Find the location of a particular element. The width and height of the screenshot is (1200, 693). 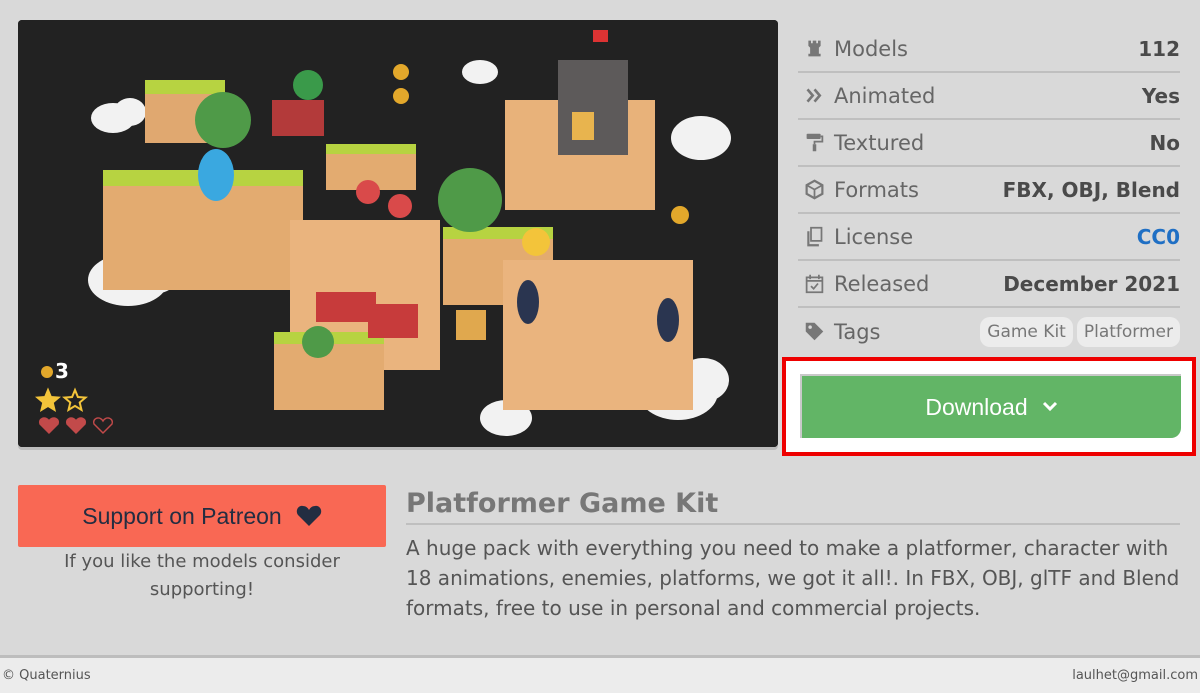

info-row-tags: Tags Game Kit Platformer is located at coordinates (989, 331).